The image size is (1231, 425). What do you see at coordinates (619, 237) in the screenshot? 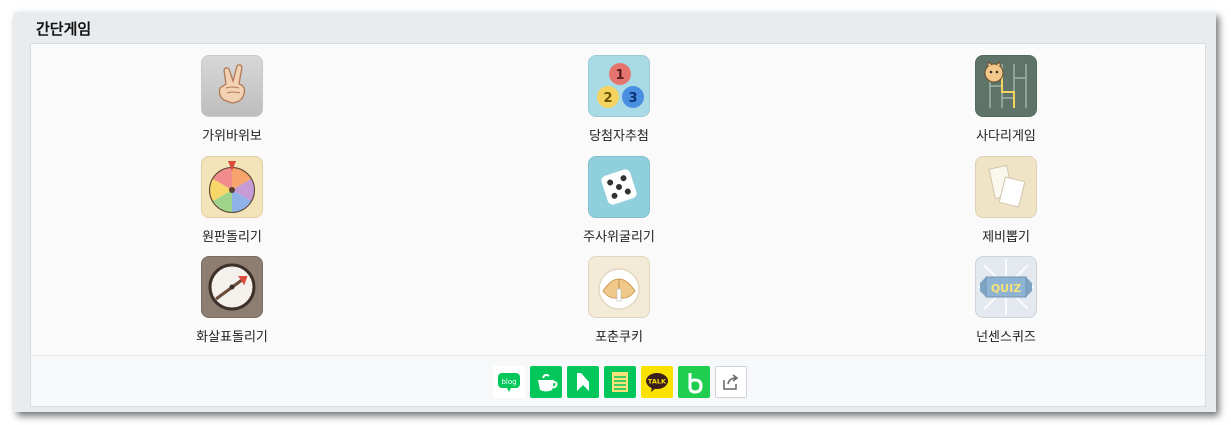
I see `game-label: 주사위굴리기` at bounding box center [619, 237].